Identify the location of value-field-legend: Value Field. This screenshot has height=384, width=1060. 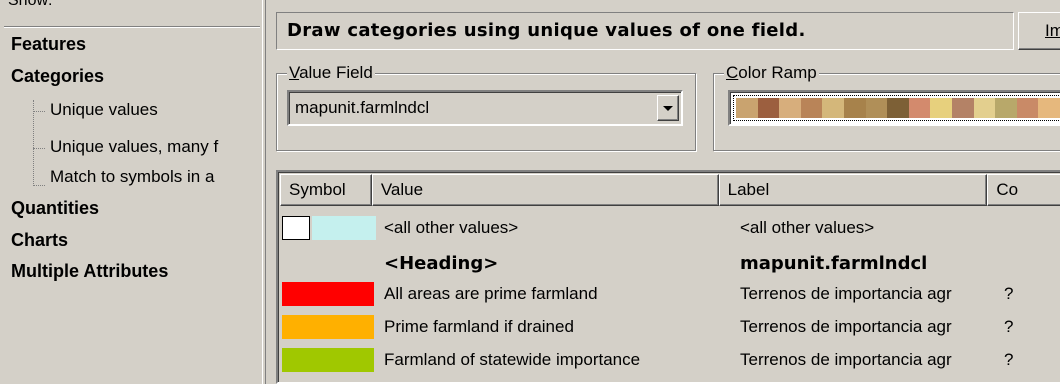
(331, 73).